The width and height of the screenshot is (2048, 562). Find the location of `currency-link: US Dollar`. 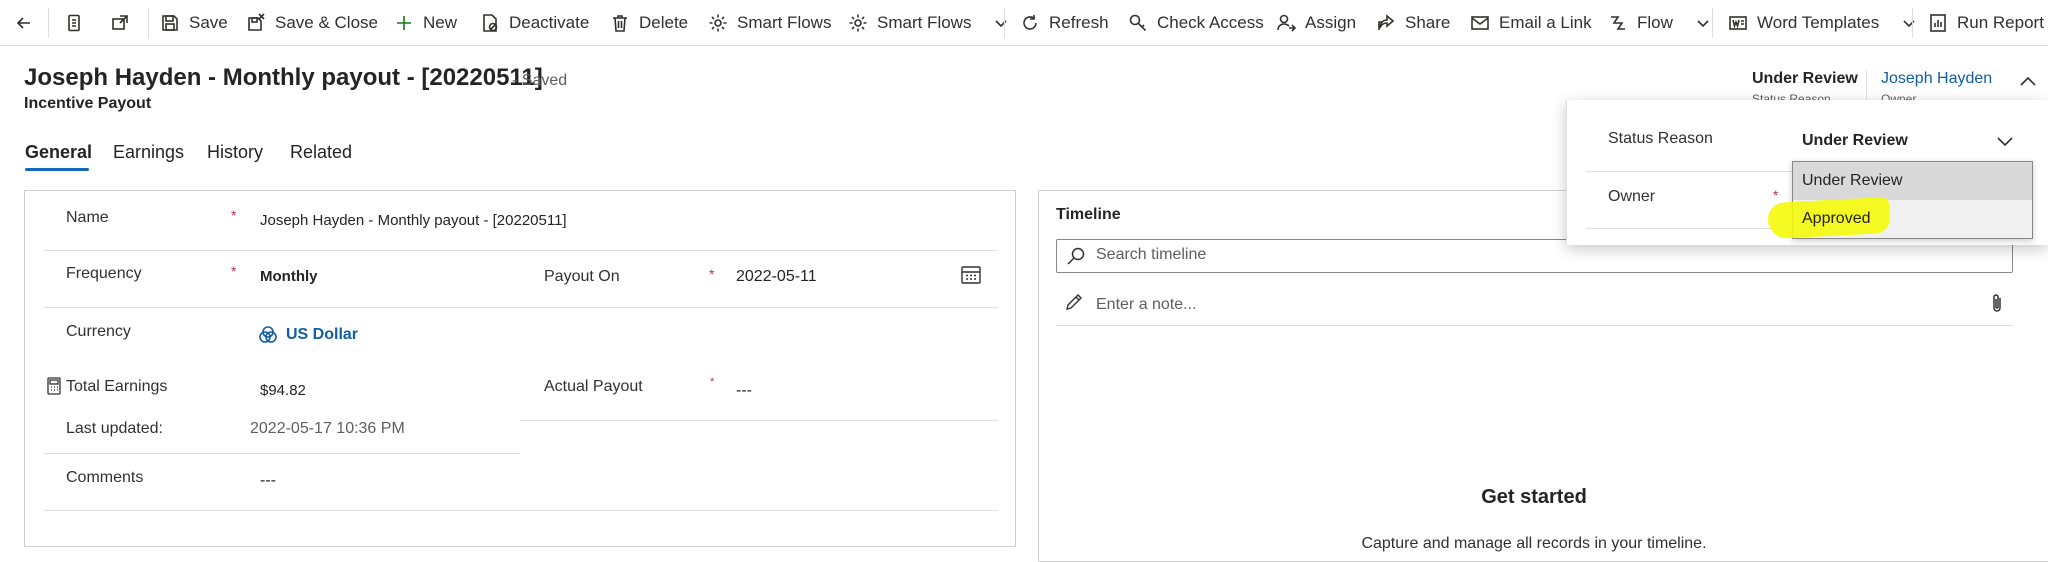

currency-link: US Dollar is located at coordinates (322, 335).